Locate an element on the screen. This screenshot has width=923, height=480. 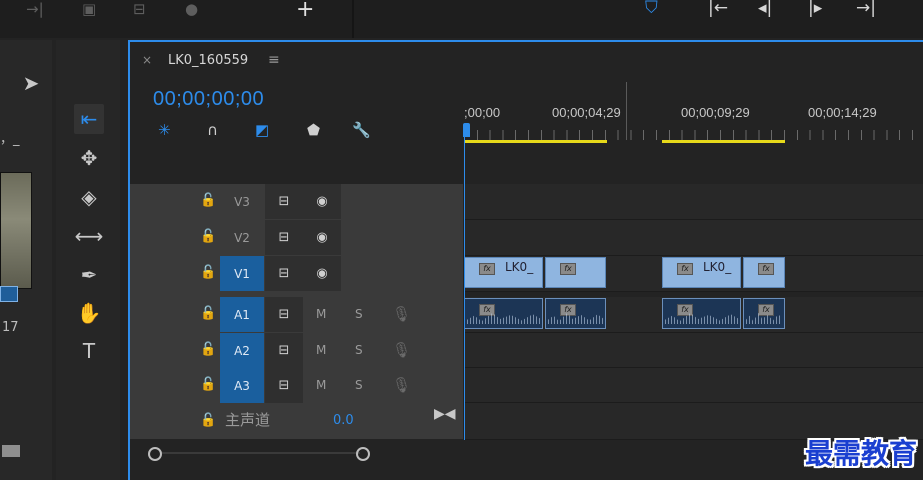
ruler-label: 00;00;04;29 is located at coordinates (586, 112).